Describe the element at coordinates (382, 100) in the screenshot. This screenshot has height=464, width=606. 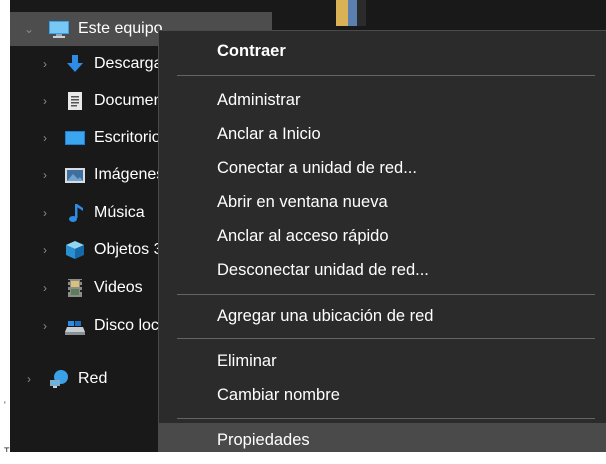
I see `menu-item-administrar: Administrar` at that location.